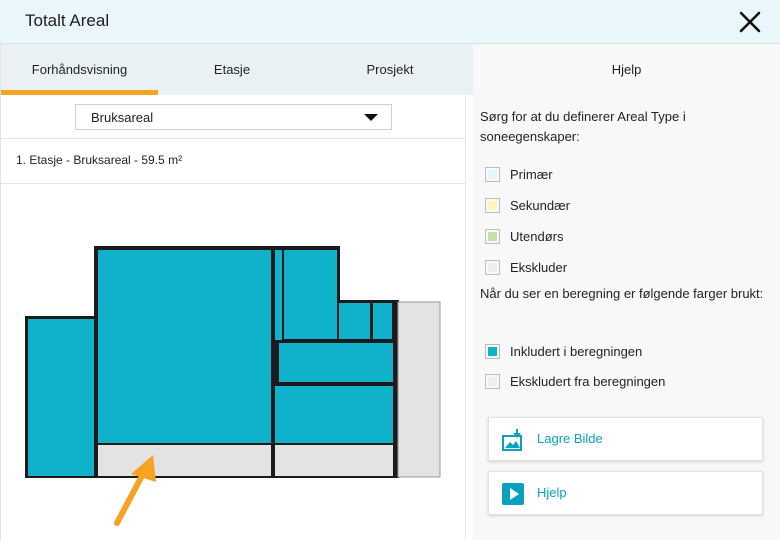 This screenshot has width=780, height=540. Describe the element at coordinates (513, 494) in the screenshot. I see `play-video-icon` at that location.